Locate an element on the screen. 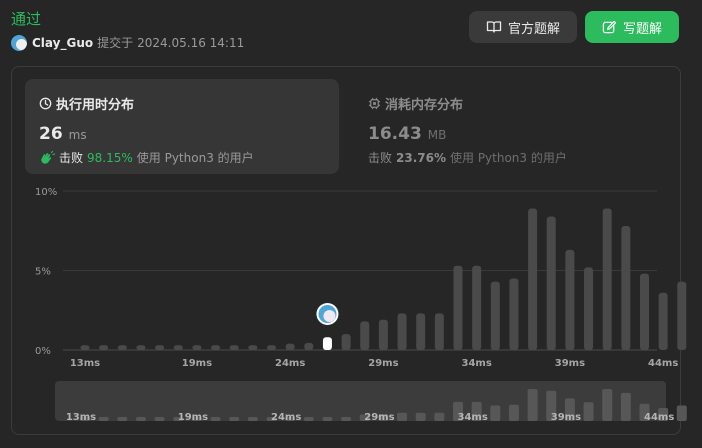 This screenshot has width=702, height=448. x-tick-label: 13ms is located at coordinates (85, 363).